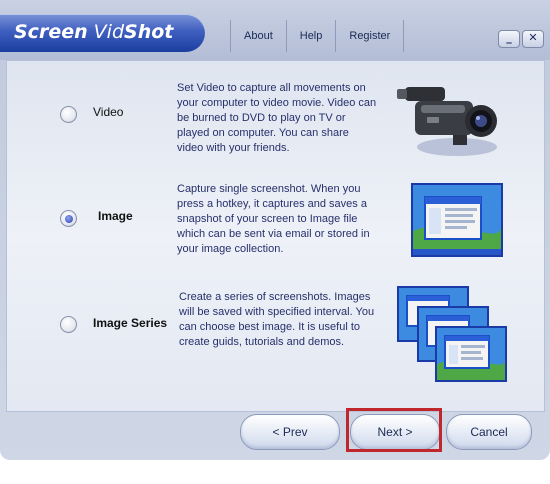  What do you see at coordinates (68, 324) in the screenshot?
I see `radio-image-series` at bounding box center [68, 324].